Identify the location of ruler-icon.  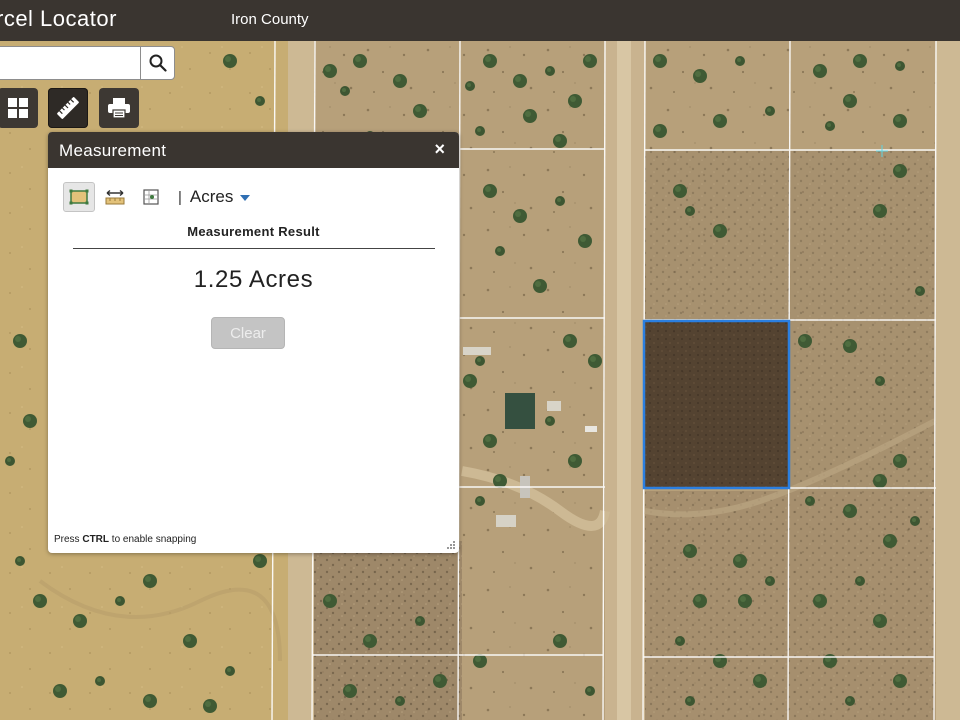
(68, 108).